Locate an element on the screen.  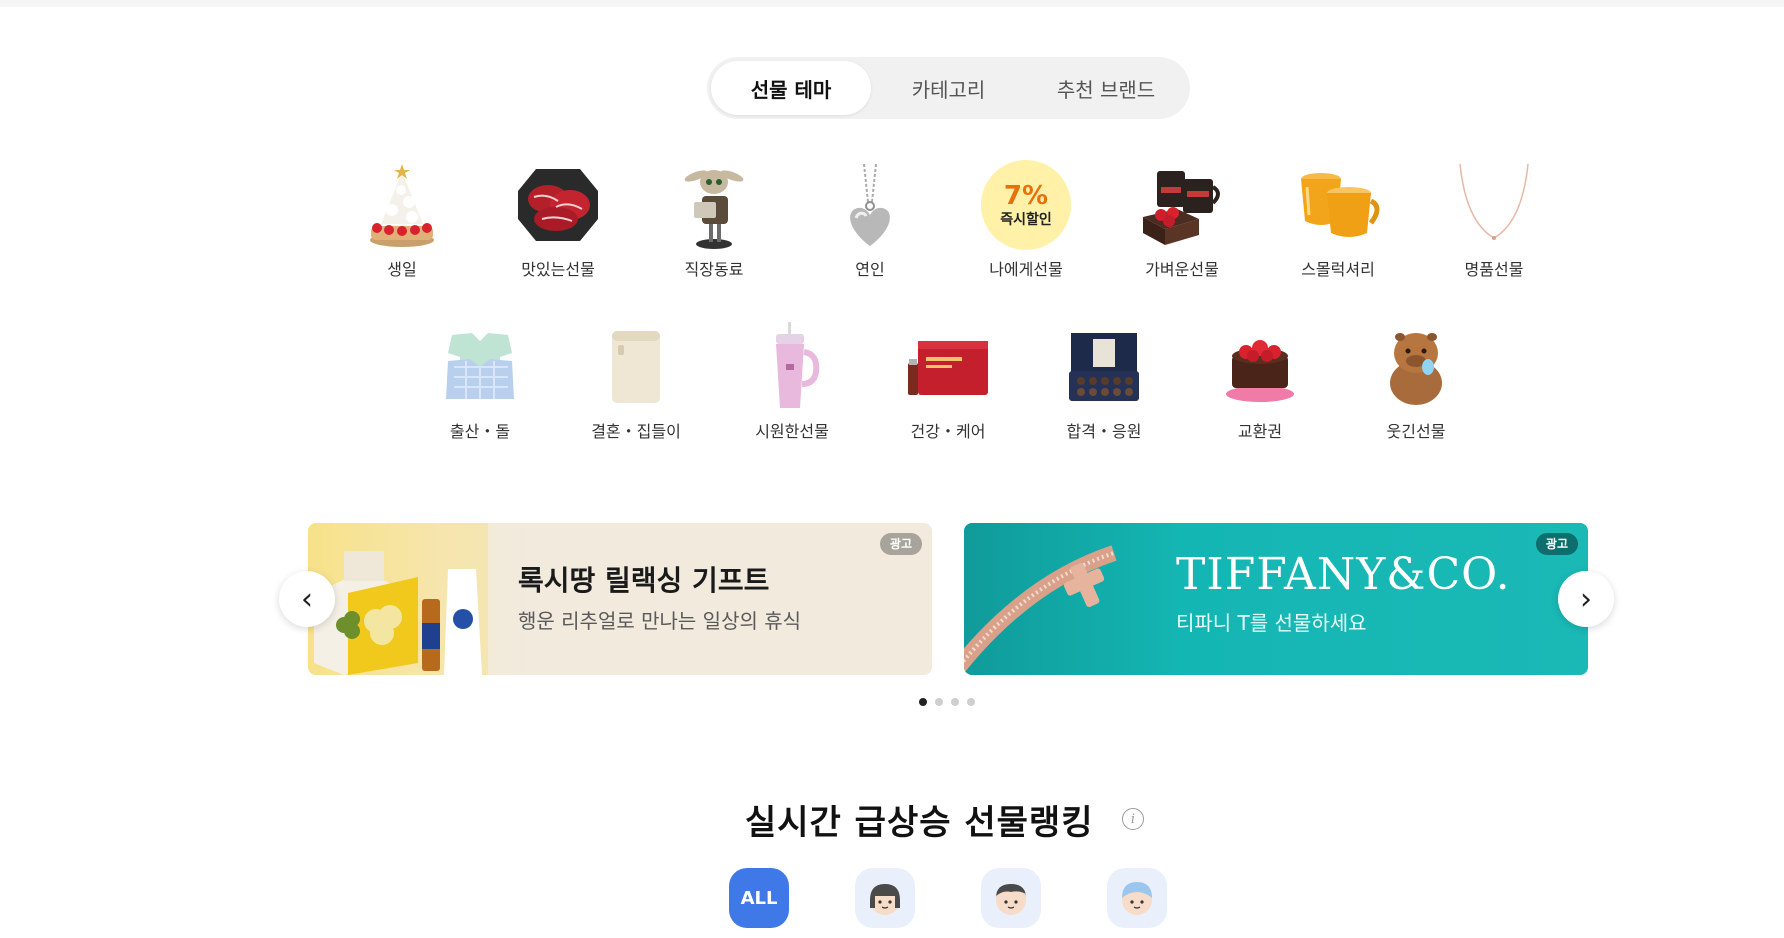
tumbler-icon is located at coordinates (792, 367).